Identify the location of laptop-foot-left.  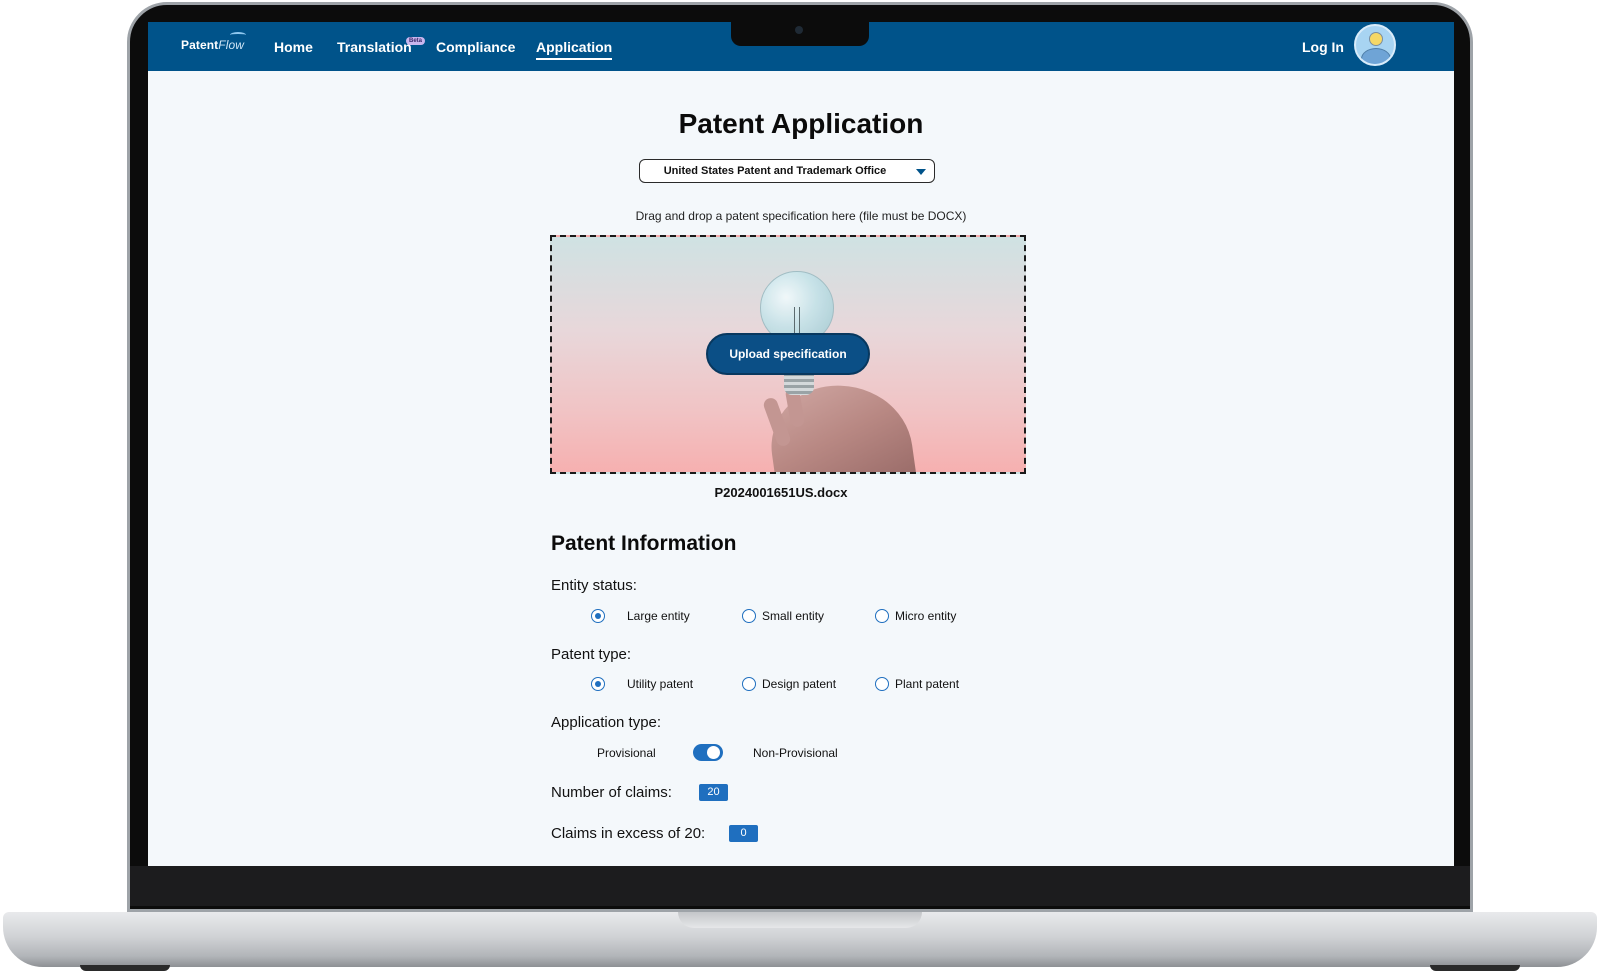
(125, 968).